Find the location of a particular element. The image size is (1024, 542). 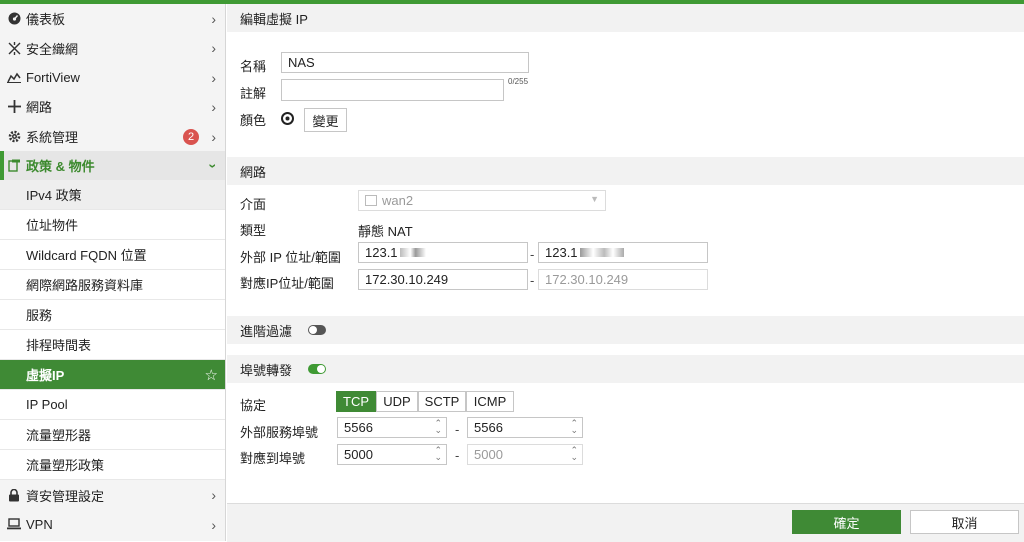

comment-counter: 0/255 is located at coordinates (518, 81).